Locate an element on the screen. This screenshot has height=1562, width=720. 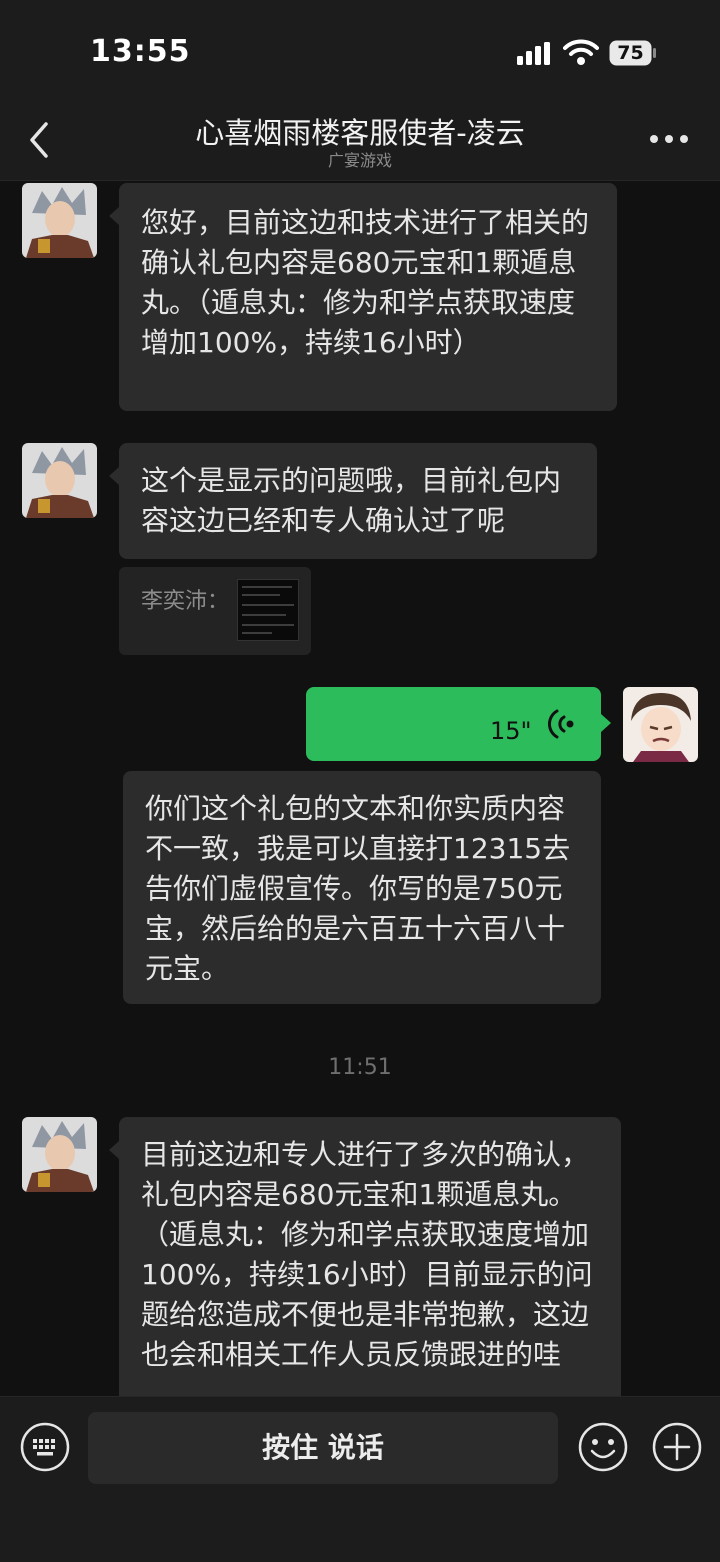
plus-icon is located at coordinates (677, 1447).